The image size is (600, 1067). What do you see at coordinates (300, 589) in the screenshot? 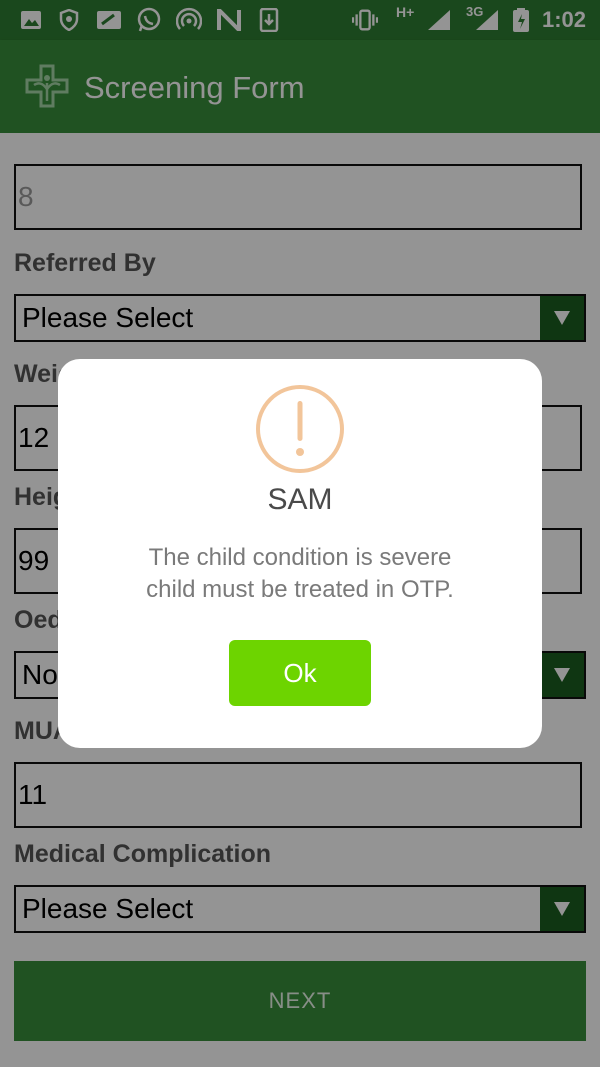
I see `dialog-message-line: child must be treated in OTP.` at bounding box center [300, 589].